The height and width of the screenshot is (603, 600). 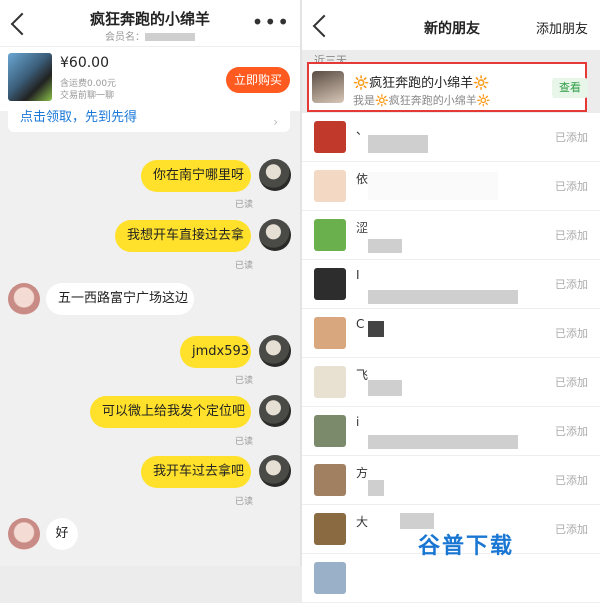 I want to click on page-title: 新的朋友, so click(x=452, y=29).